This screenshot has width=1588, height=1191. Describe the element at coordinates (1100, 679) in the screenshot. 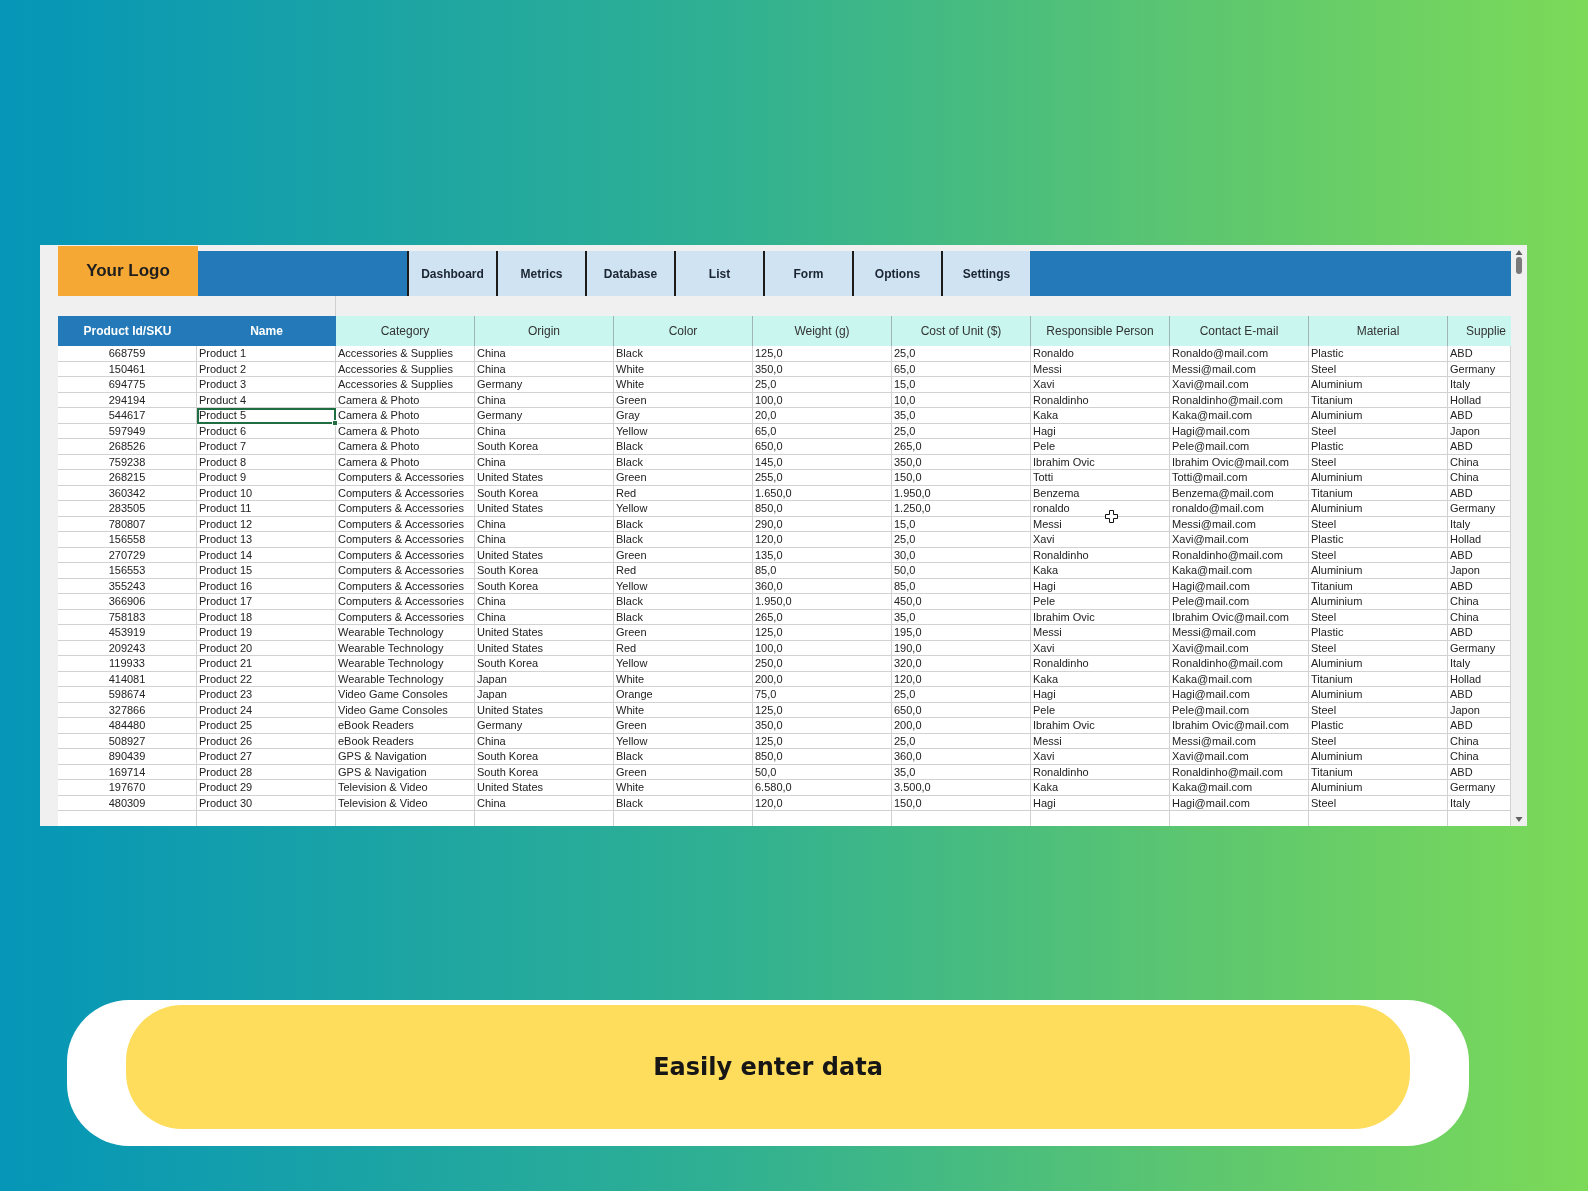

I see `table-cell: Kaka` at that location.